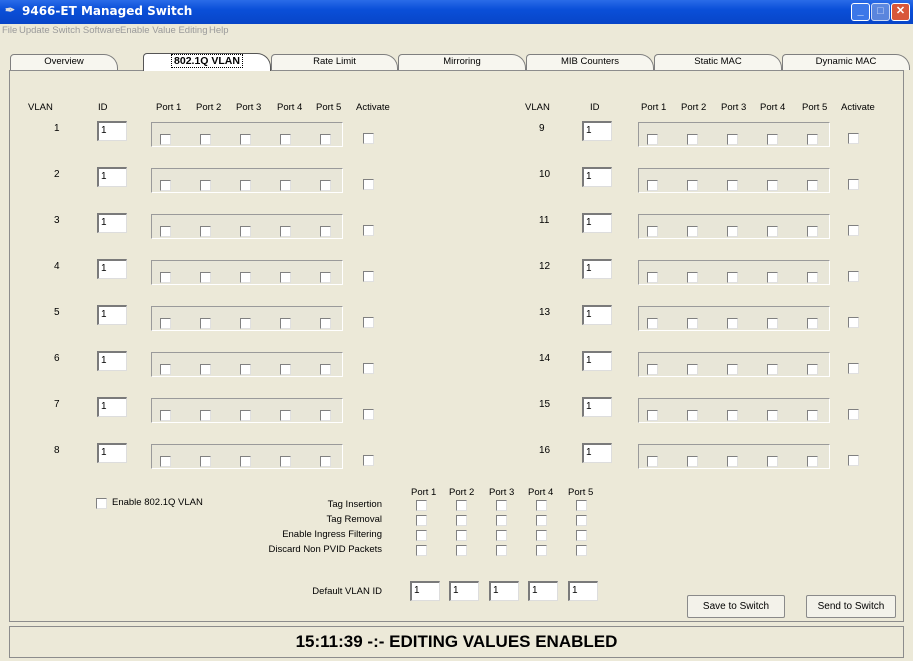 Image resolution: width=913 pixels, height=661 pixels. I want to click on enable-802-1q-checkbox, so click(101, 503).